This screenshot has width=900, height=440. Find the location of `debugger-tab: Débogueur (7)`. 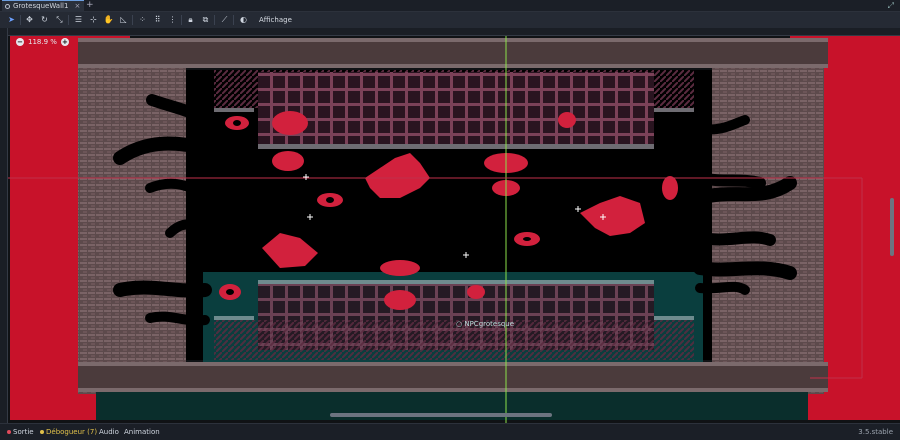

debugger-tab: Débogueur (7) is located at coordinates (68, 432).